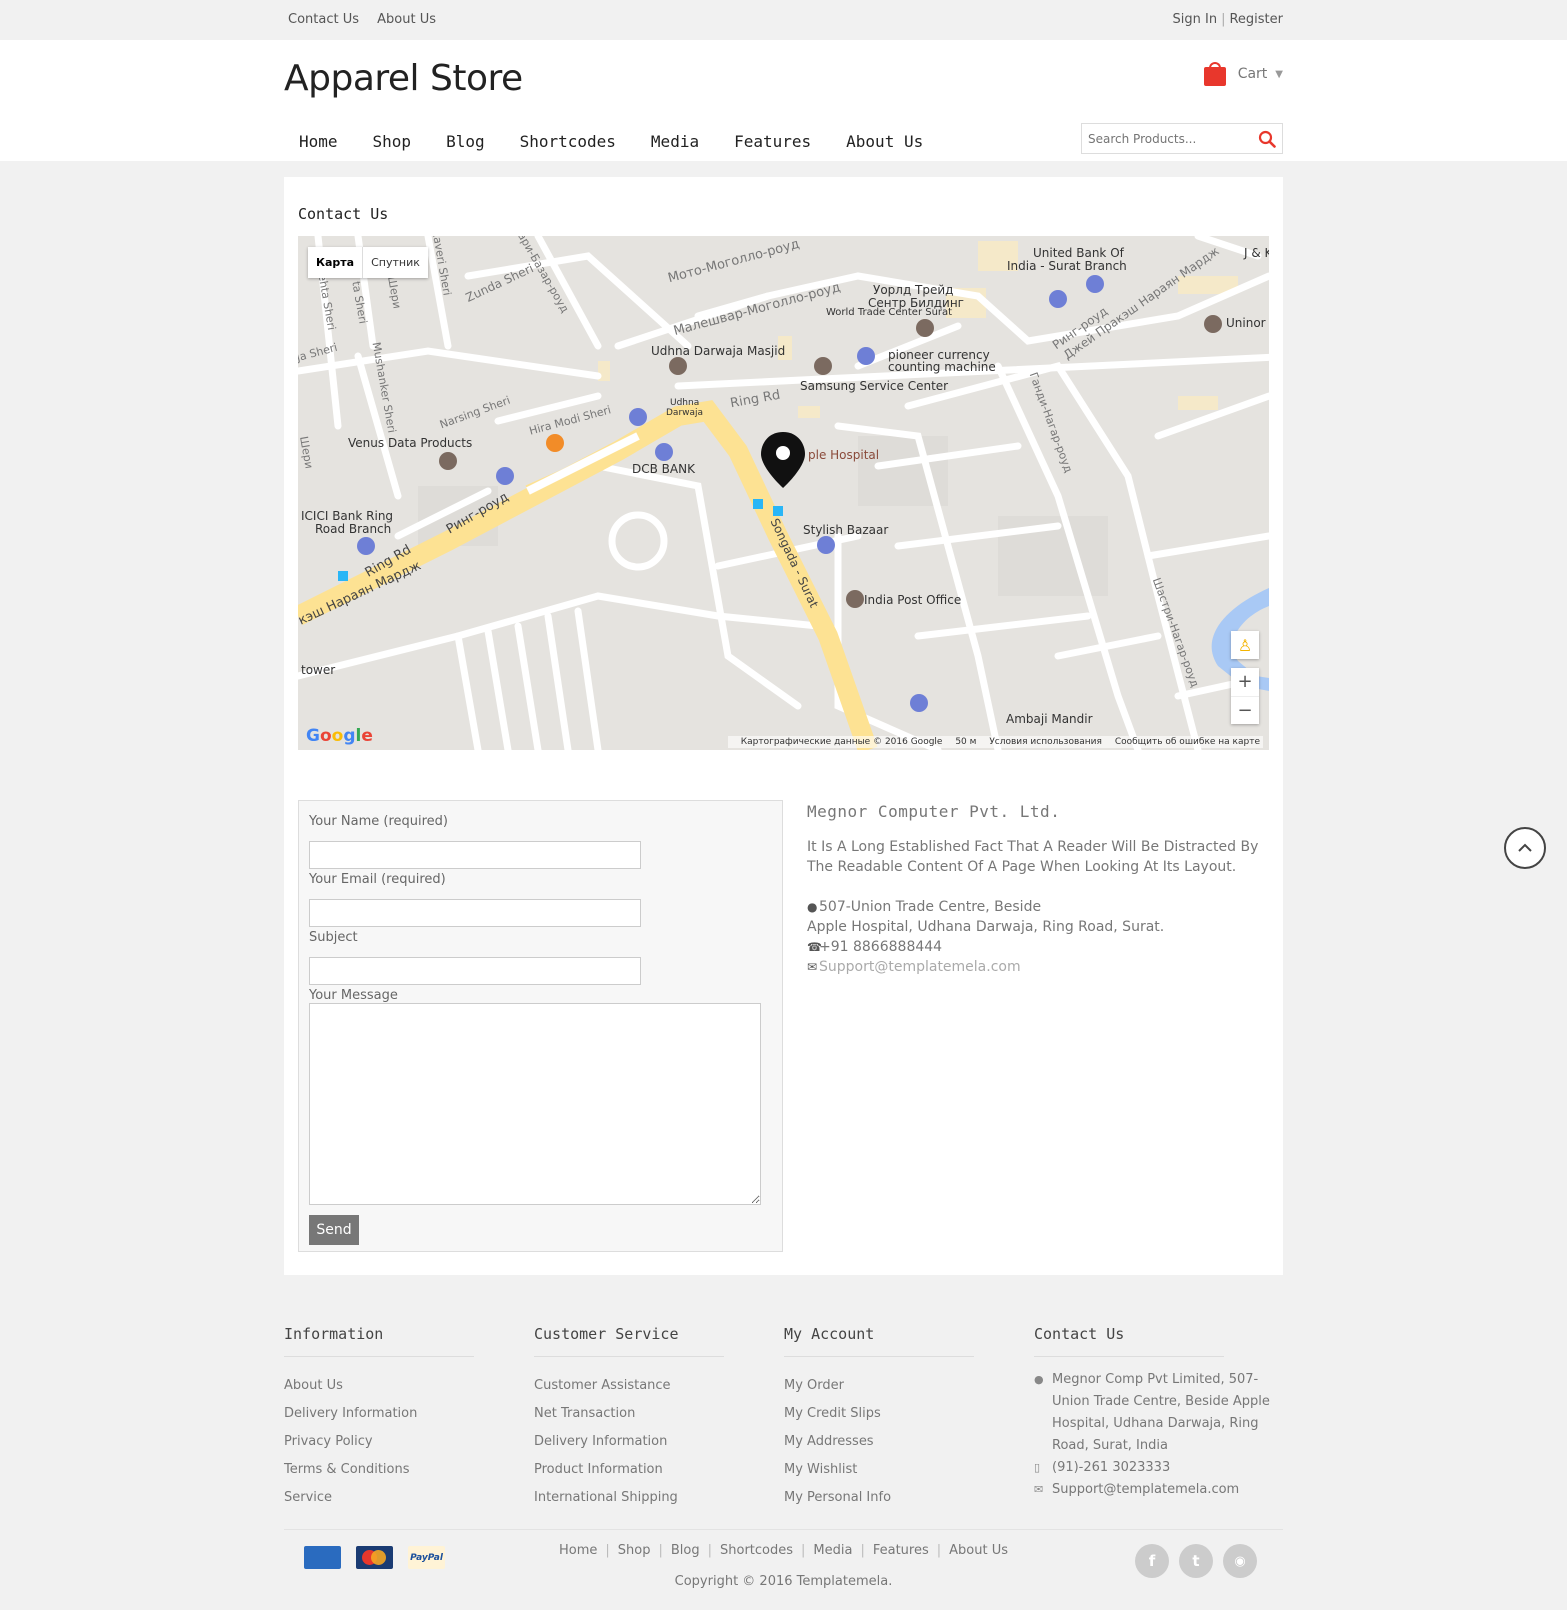 This screenshot has width=1567, height=1610. What do you see at coordinates (1256, 19) in the screenshot?
I see `register-link: Register` at bounding box center [1256, 19].